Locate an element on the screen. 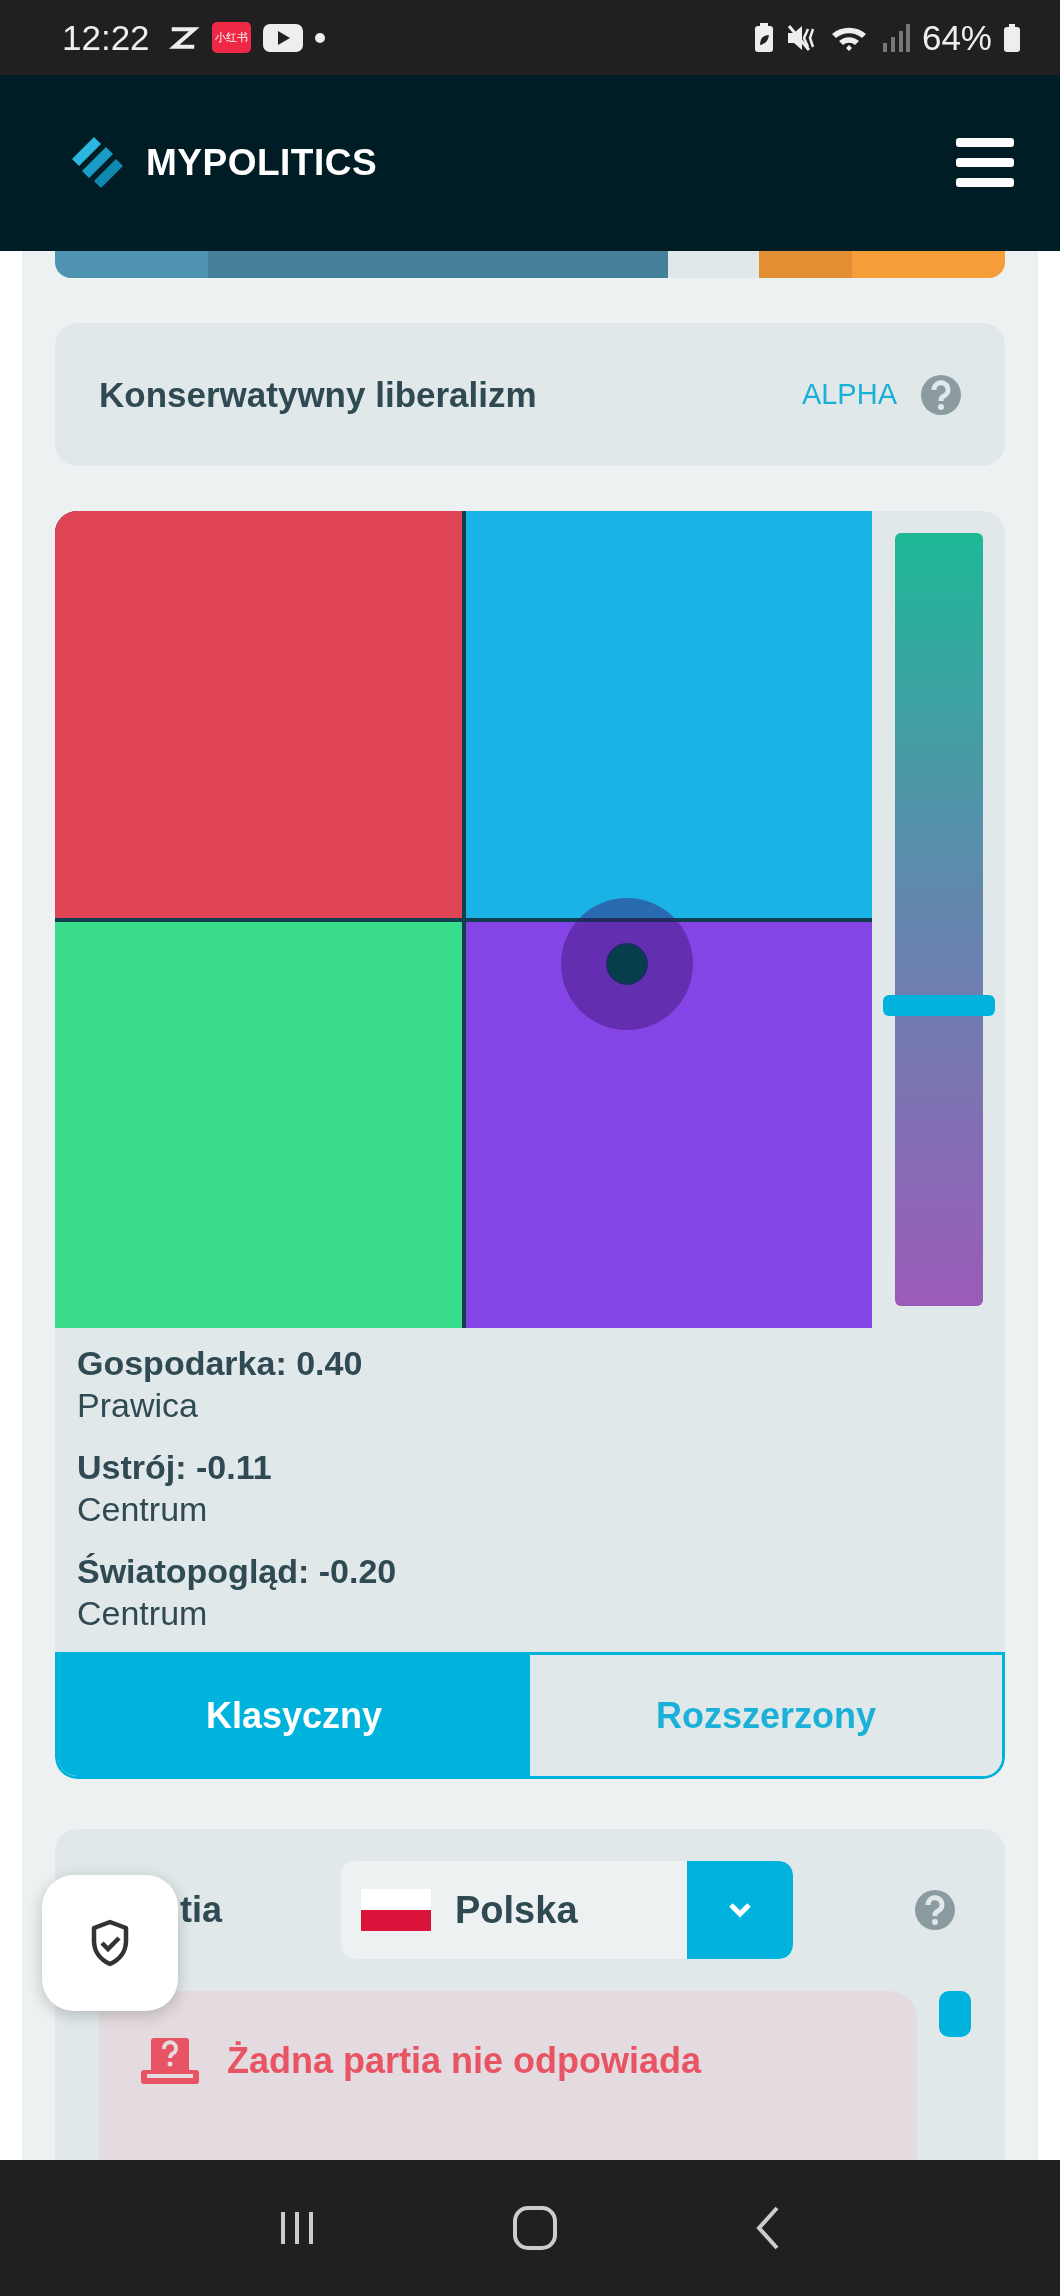  country-select: Polska is located at coordinates (567, 1910).